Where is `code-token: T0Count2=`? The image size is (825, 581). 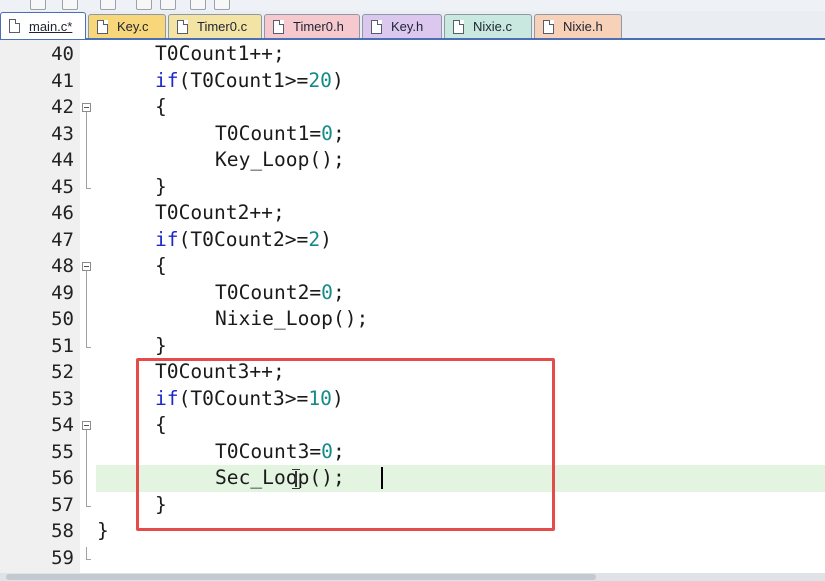
code-token: T0Count2= is located at coordinates (268, 292).